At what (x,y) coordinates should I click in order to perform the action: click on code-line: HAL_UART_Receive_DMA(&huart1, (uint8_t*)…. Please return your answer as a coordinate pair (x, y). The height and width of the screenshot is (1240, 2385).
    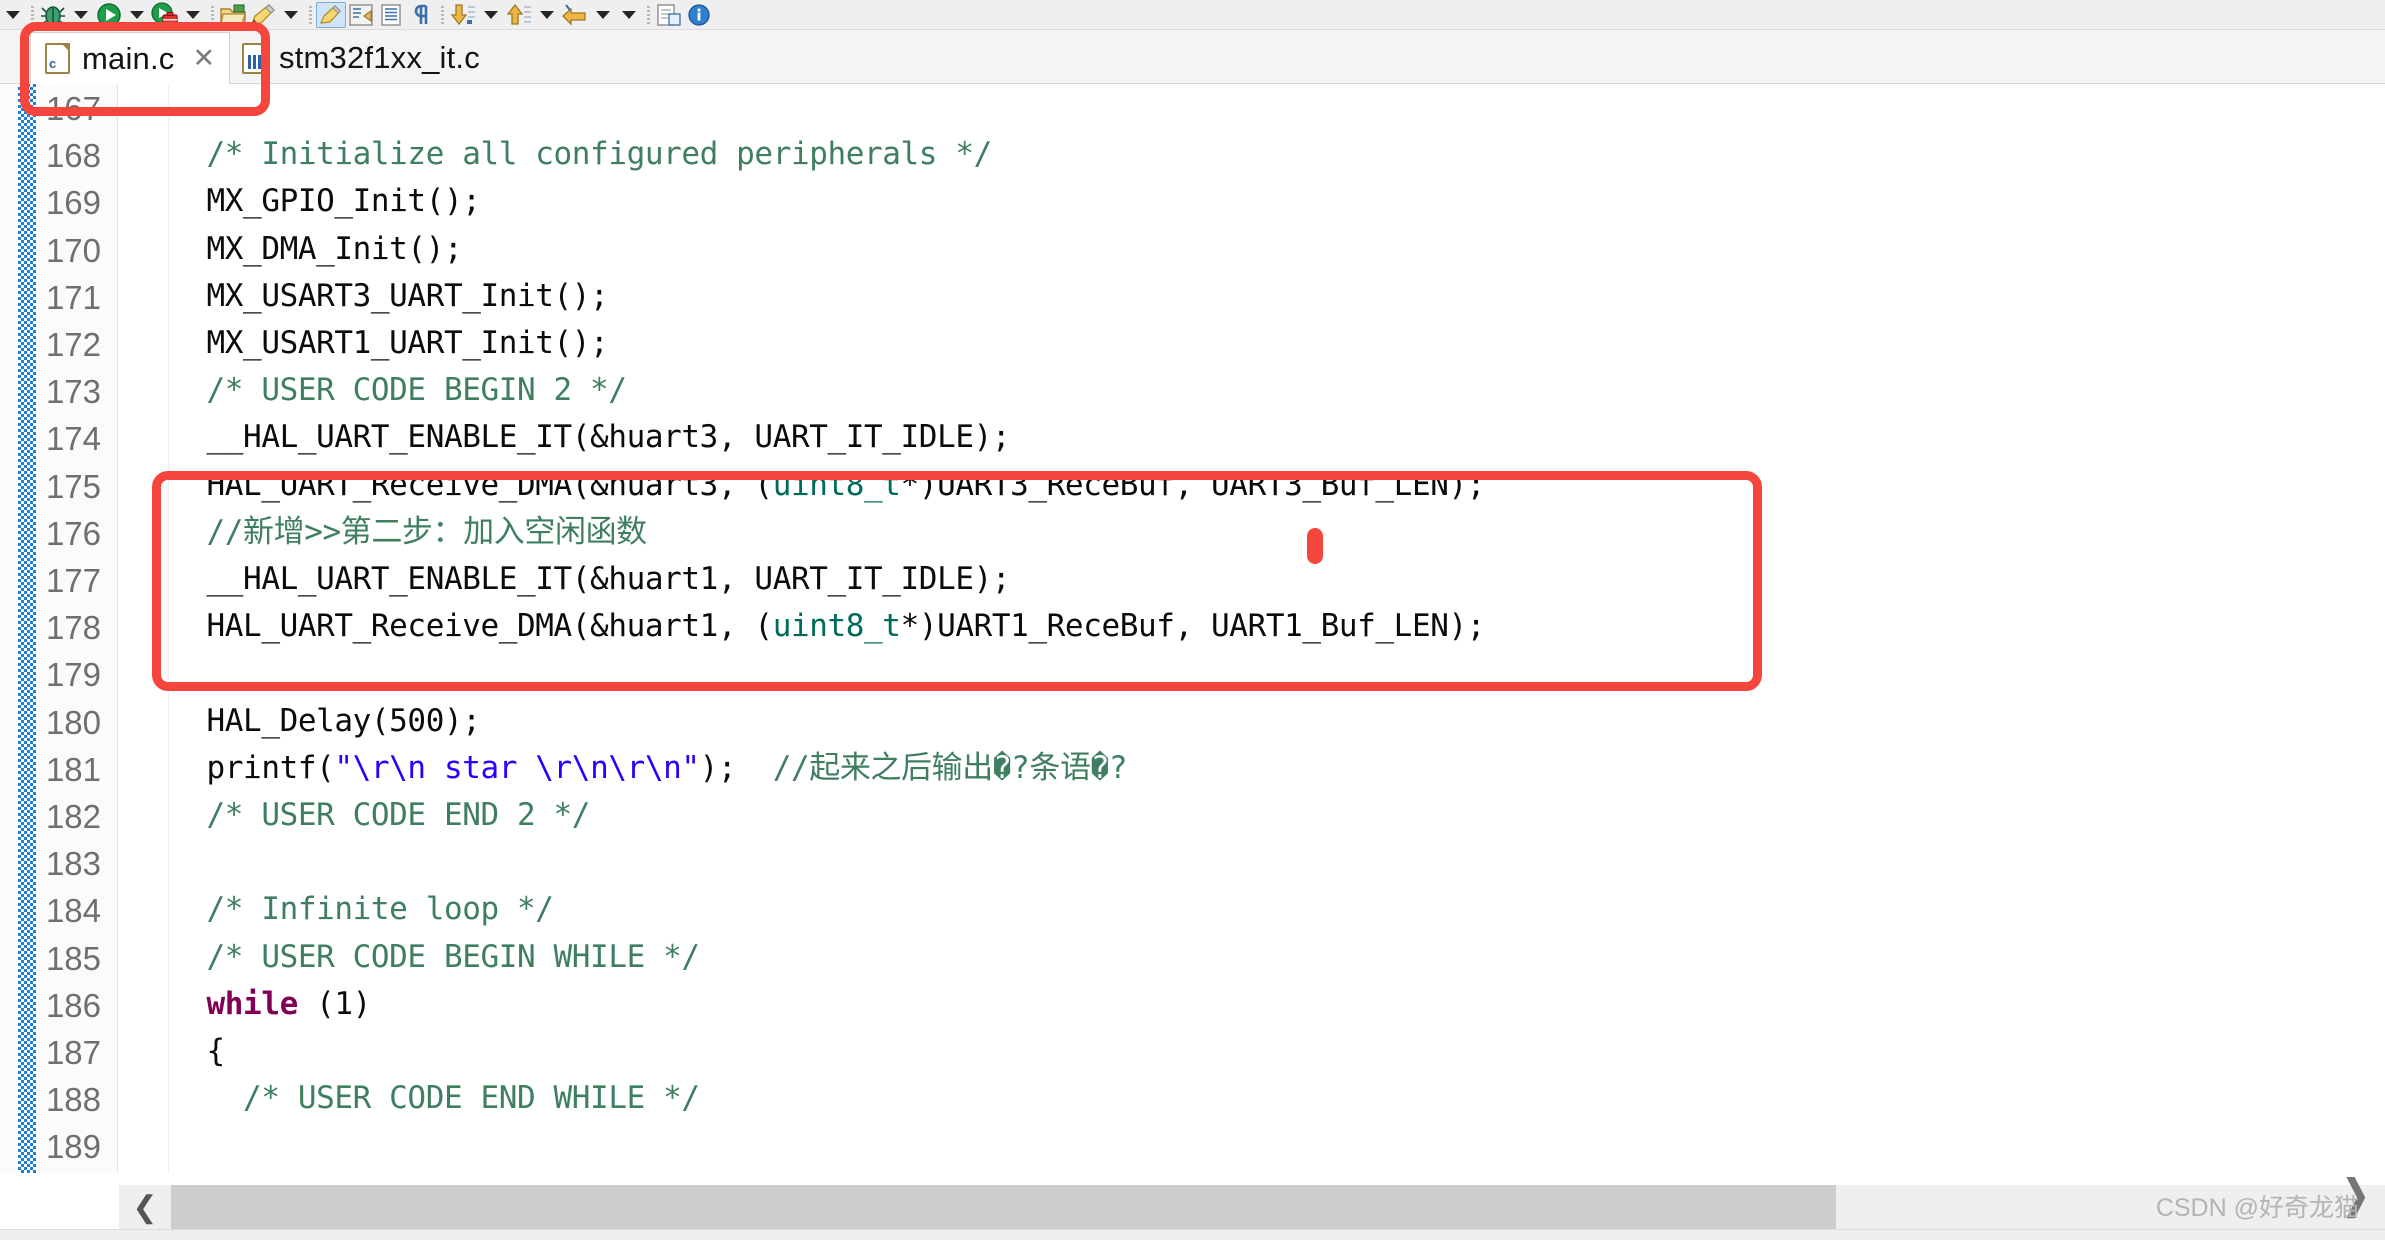
    Looking at the image, I should click on (828, 626).